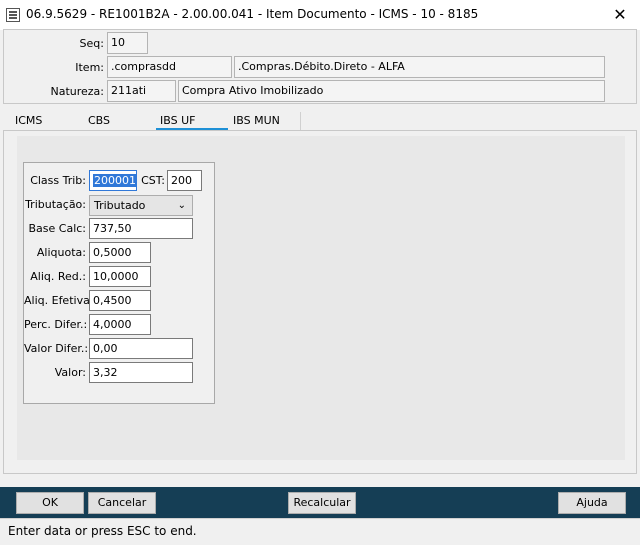 This screenshot has width=640, height=545. I want to click on chevron-down-icon: ⌄, so click(181, 205).